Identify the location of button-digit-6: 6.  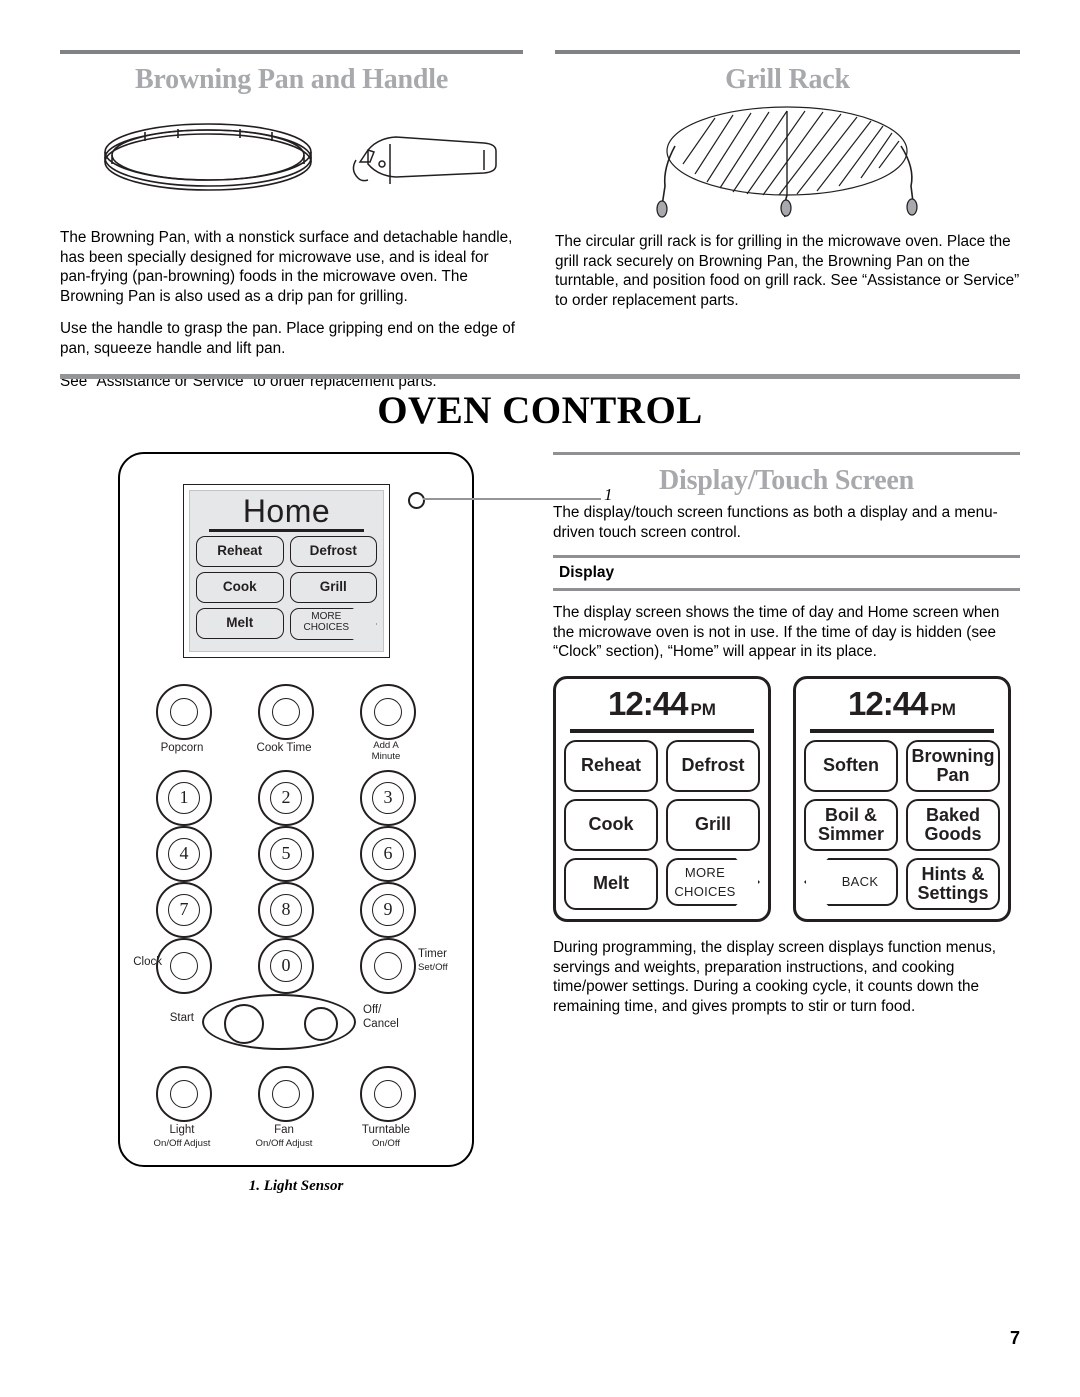
(388, 854).